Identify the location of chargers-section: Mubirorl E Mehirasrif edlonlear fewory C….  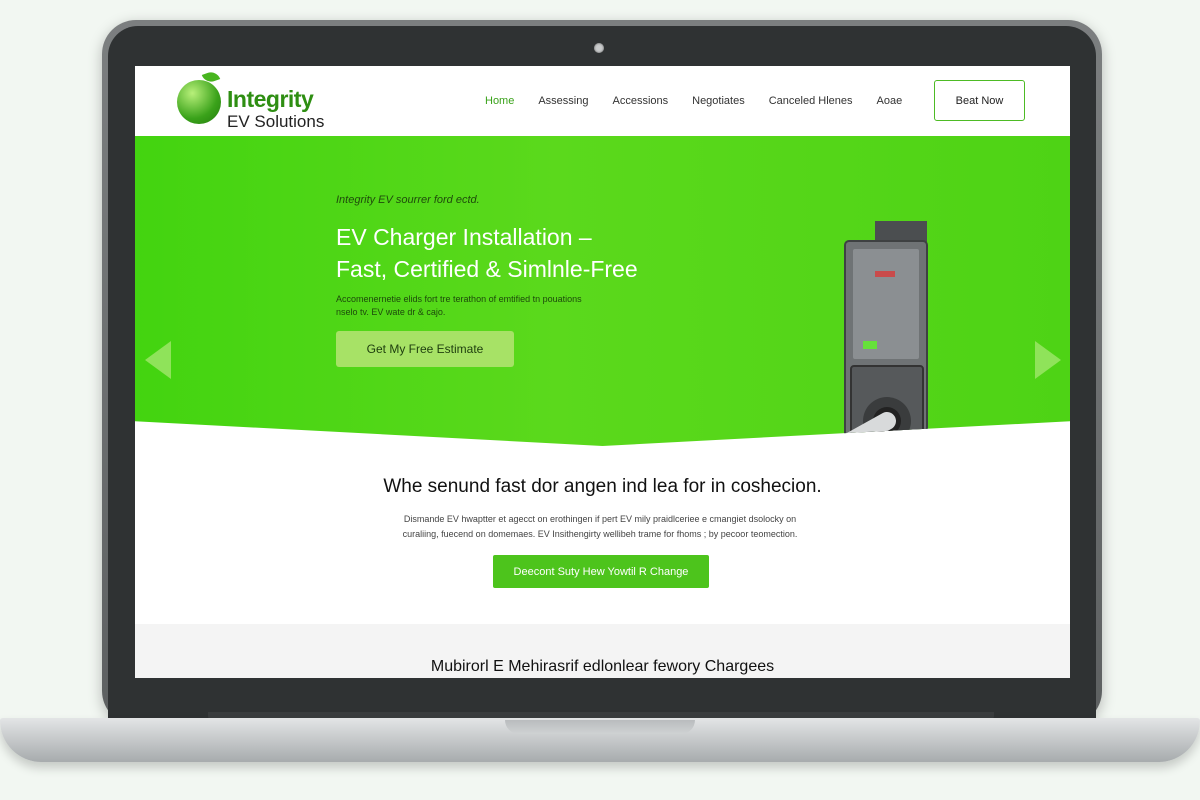
(602, 651).